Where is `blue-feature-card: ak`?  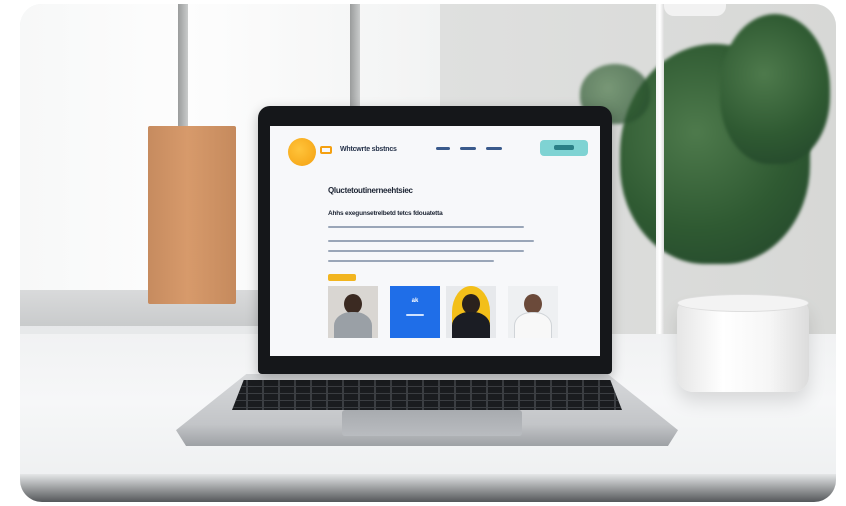 blue-feature-card: ak is located at coordinates (415, 312).